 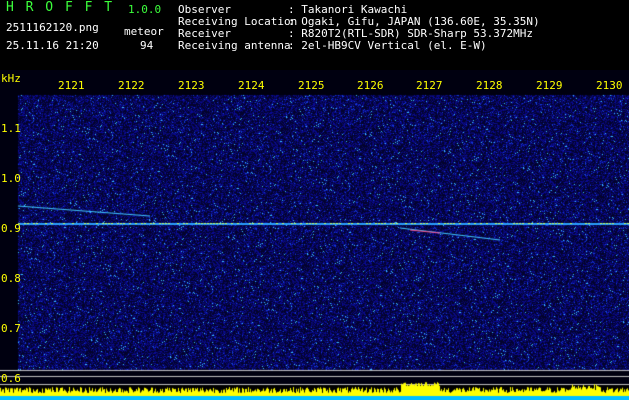 I want to click on x-tick-label: 2121, so click(x=71, y=85).